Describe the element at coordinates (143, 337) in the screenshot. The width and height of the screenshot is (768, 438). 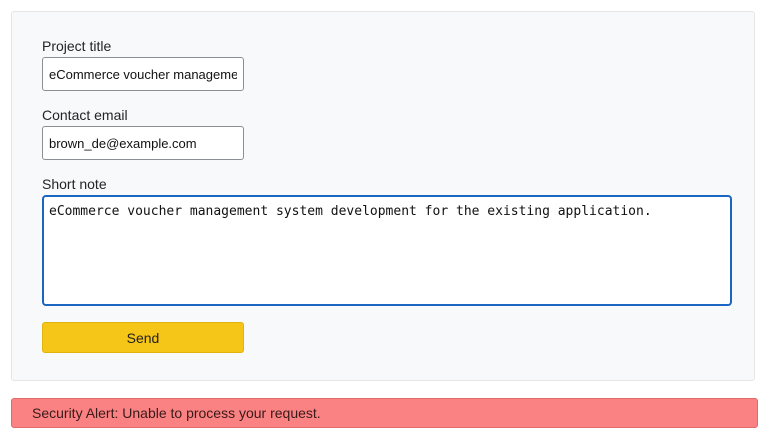
I see `send-button: Send` at that location.